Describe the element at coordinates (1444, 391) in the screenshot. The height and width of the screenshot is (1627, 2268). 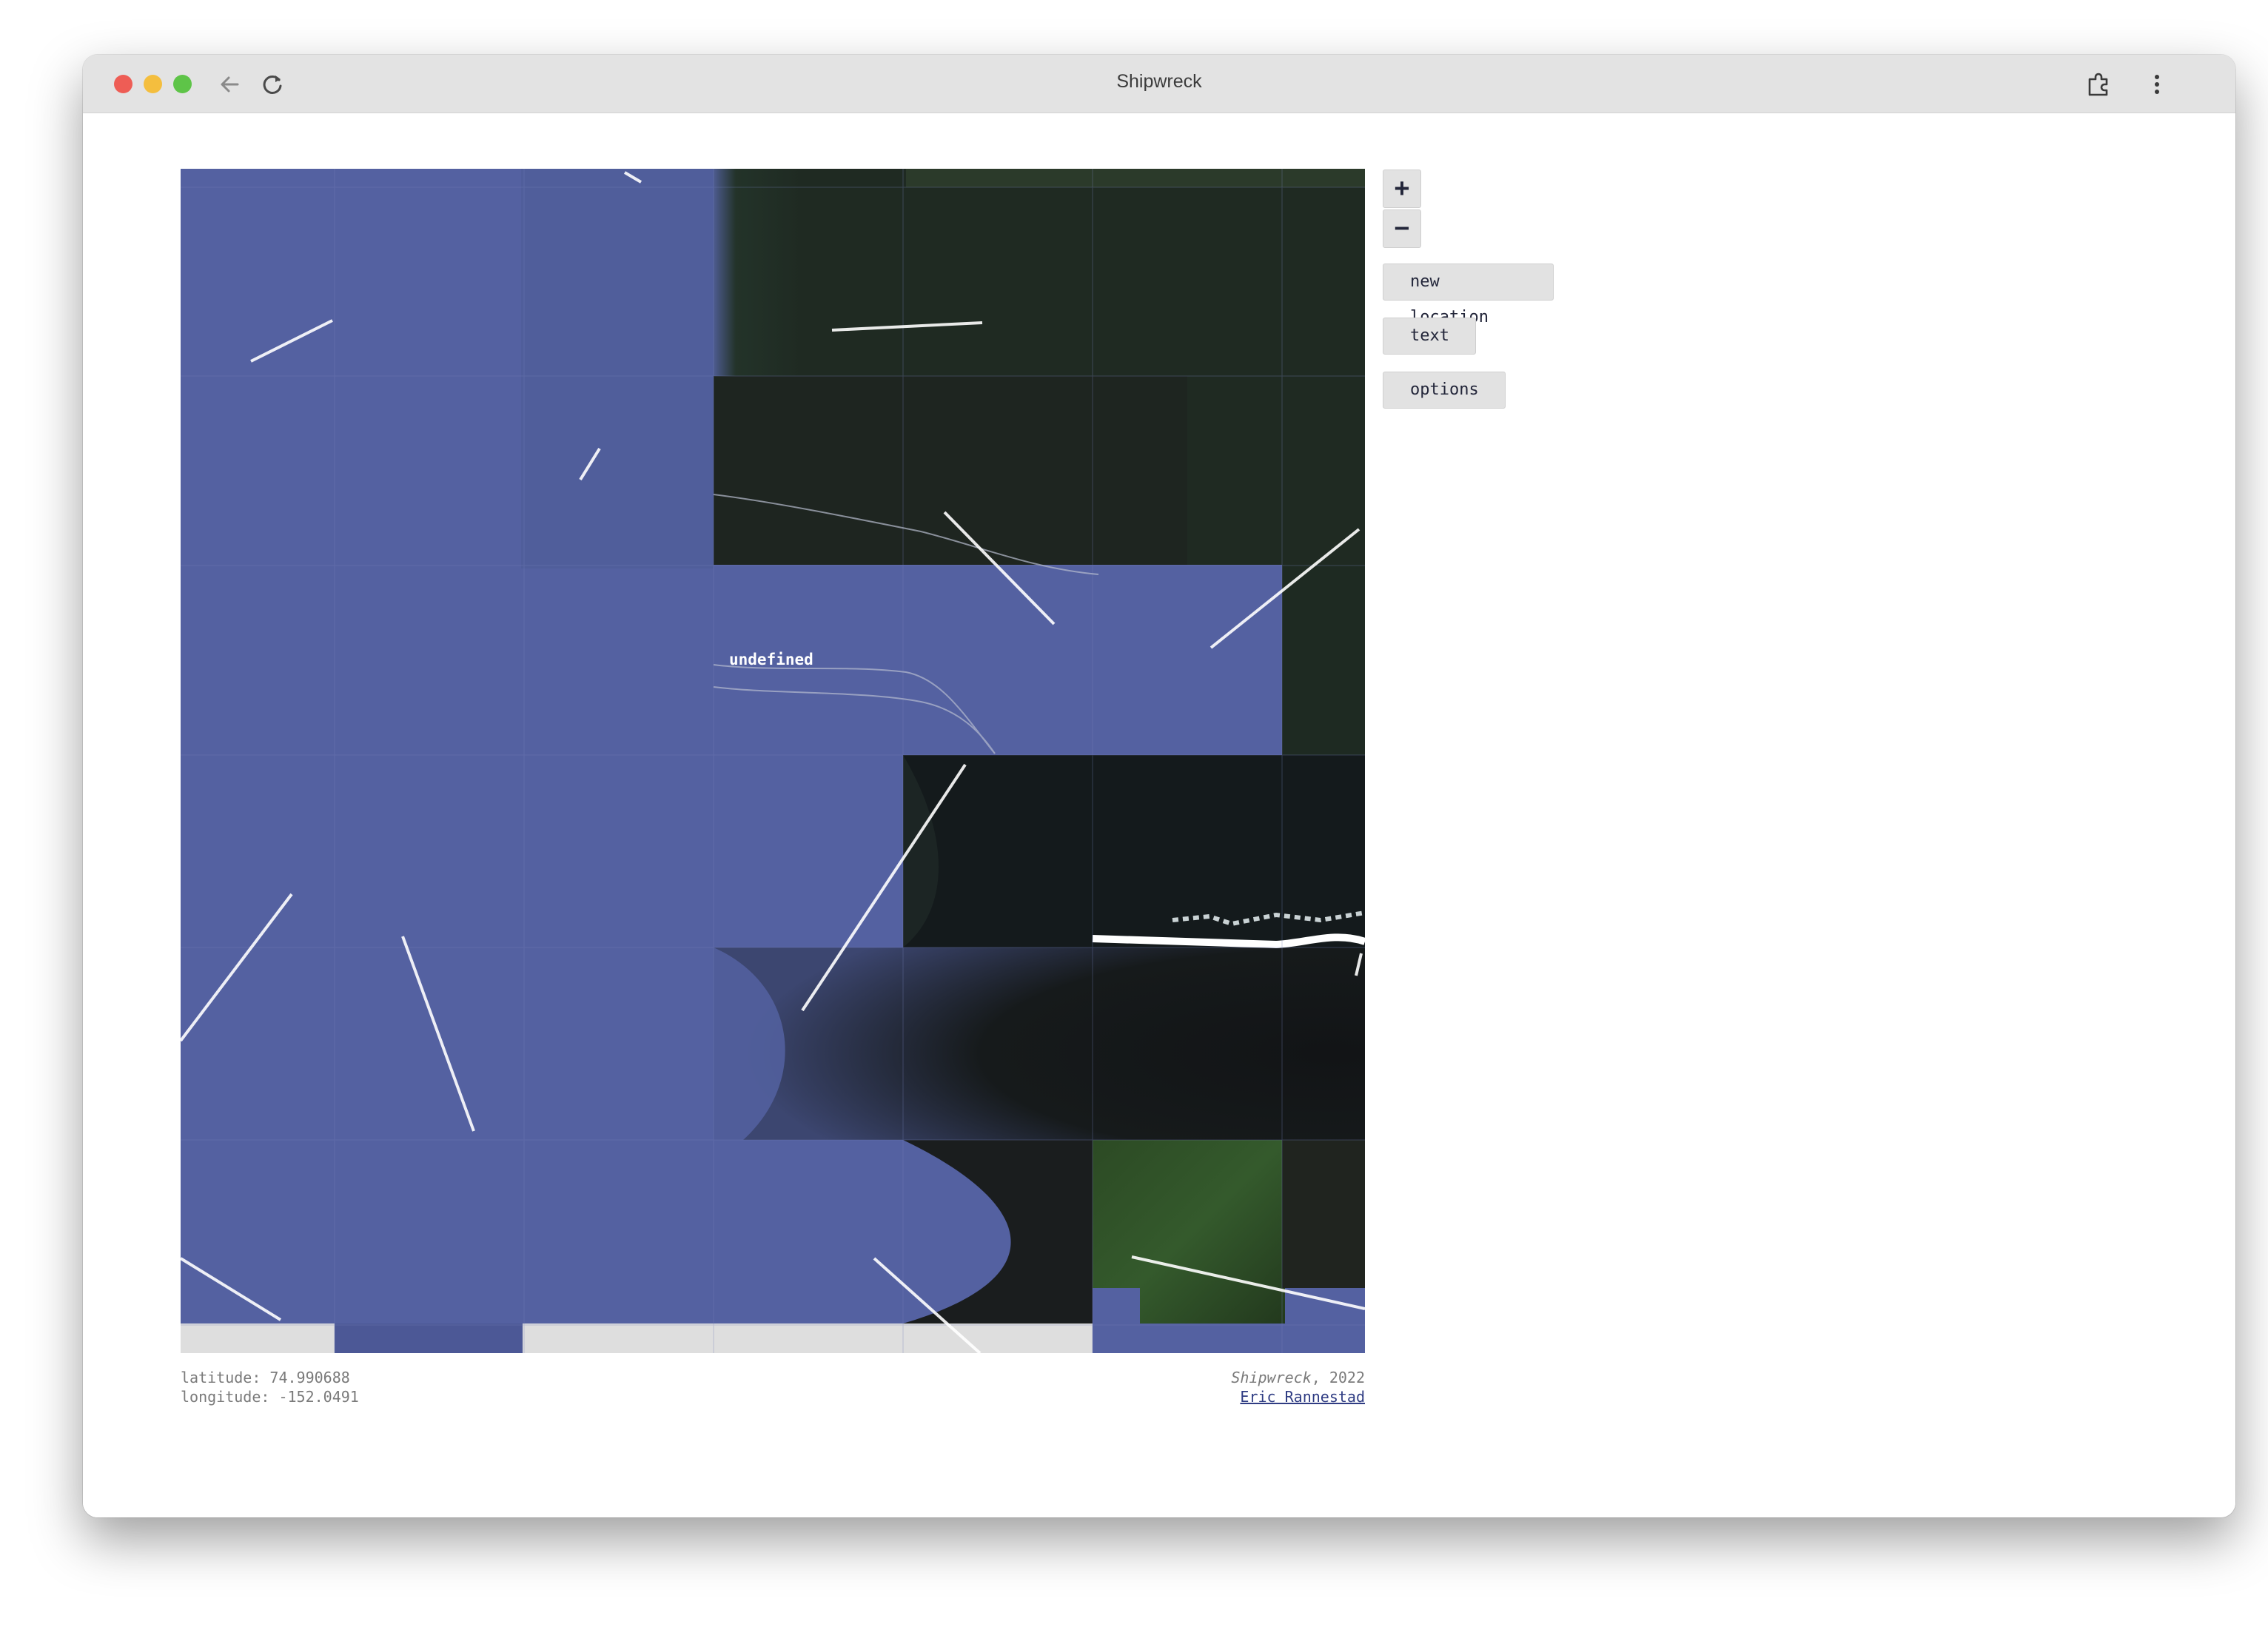
I see `options-button: options` at that location.